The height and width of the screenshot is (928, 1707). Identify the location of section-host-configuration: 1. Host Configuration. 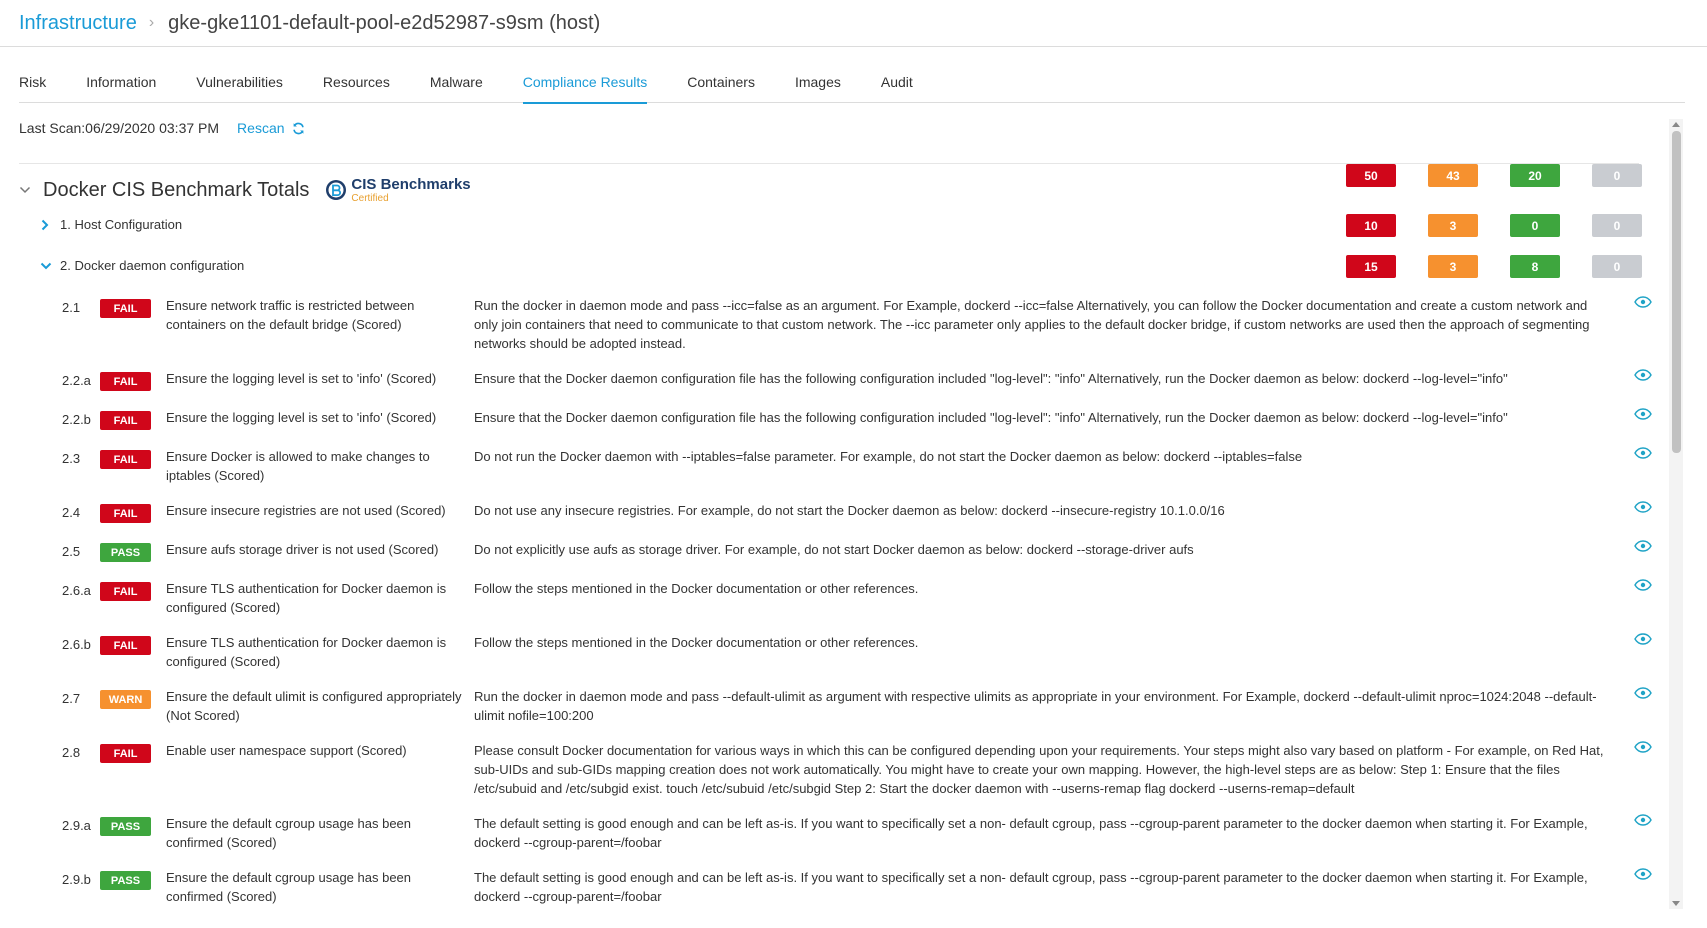
(111, 224).